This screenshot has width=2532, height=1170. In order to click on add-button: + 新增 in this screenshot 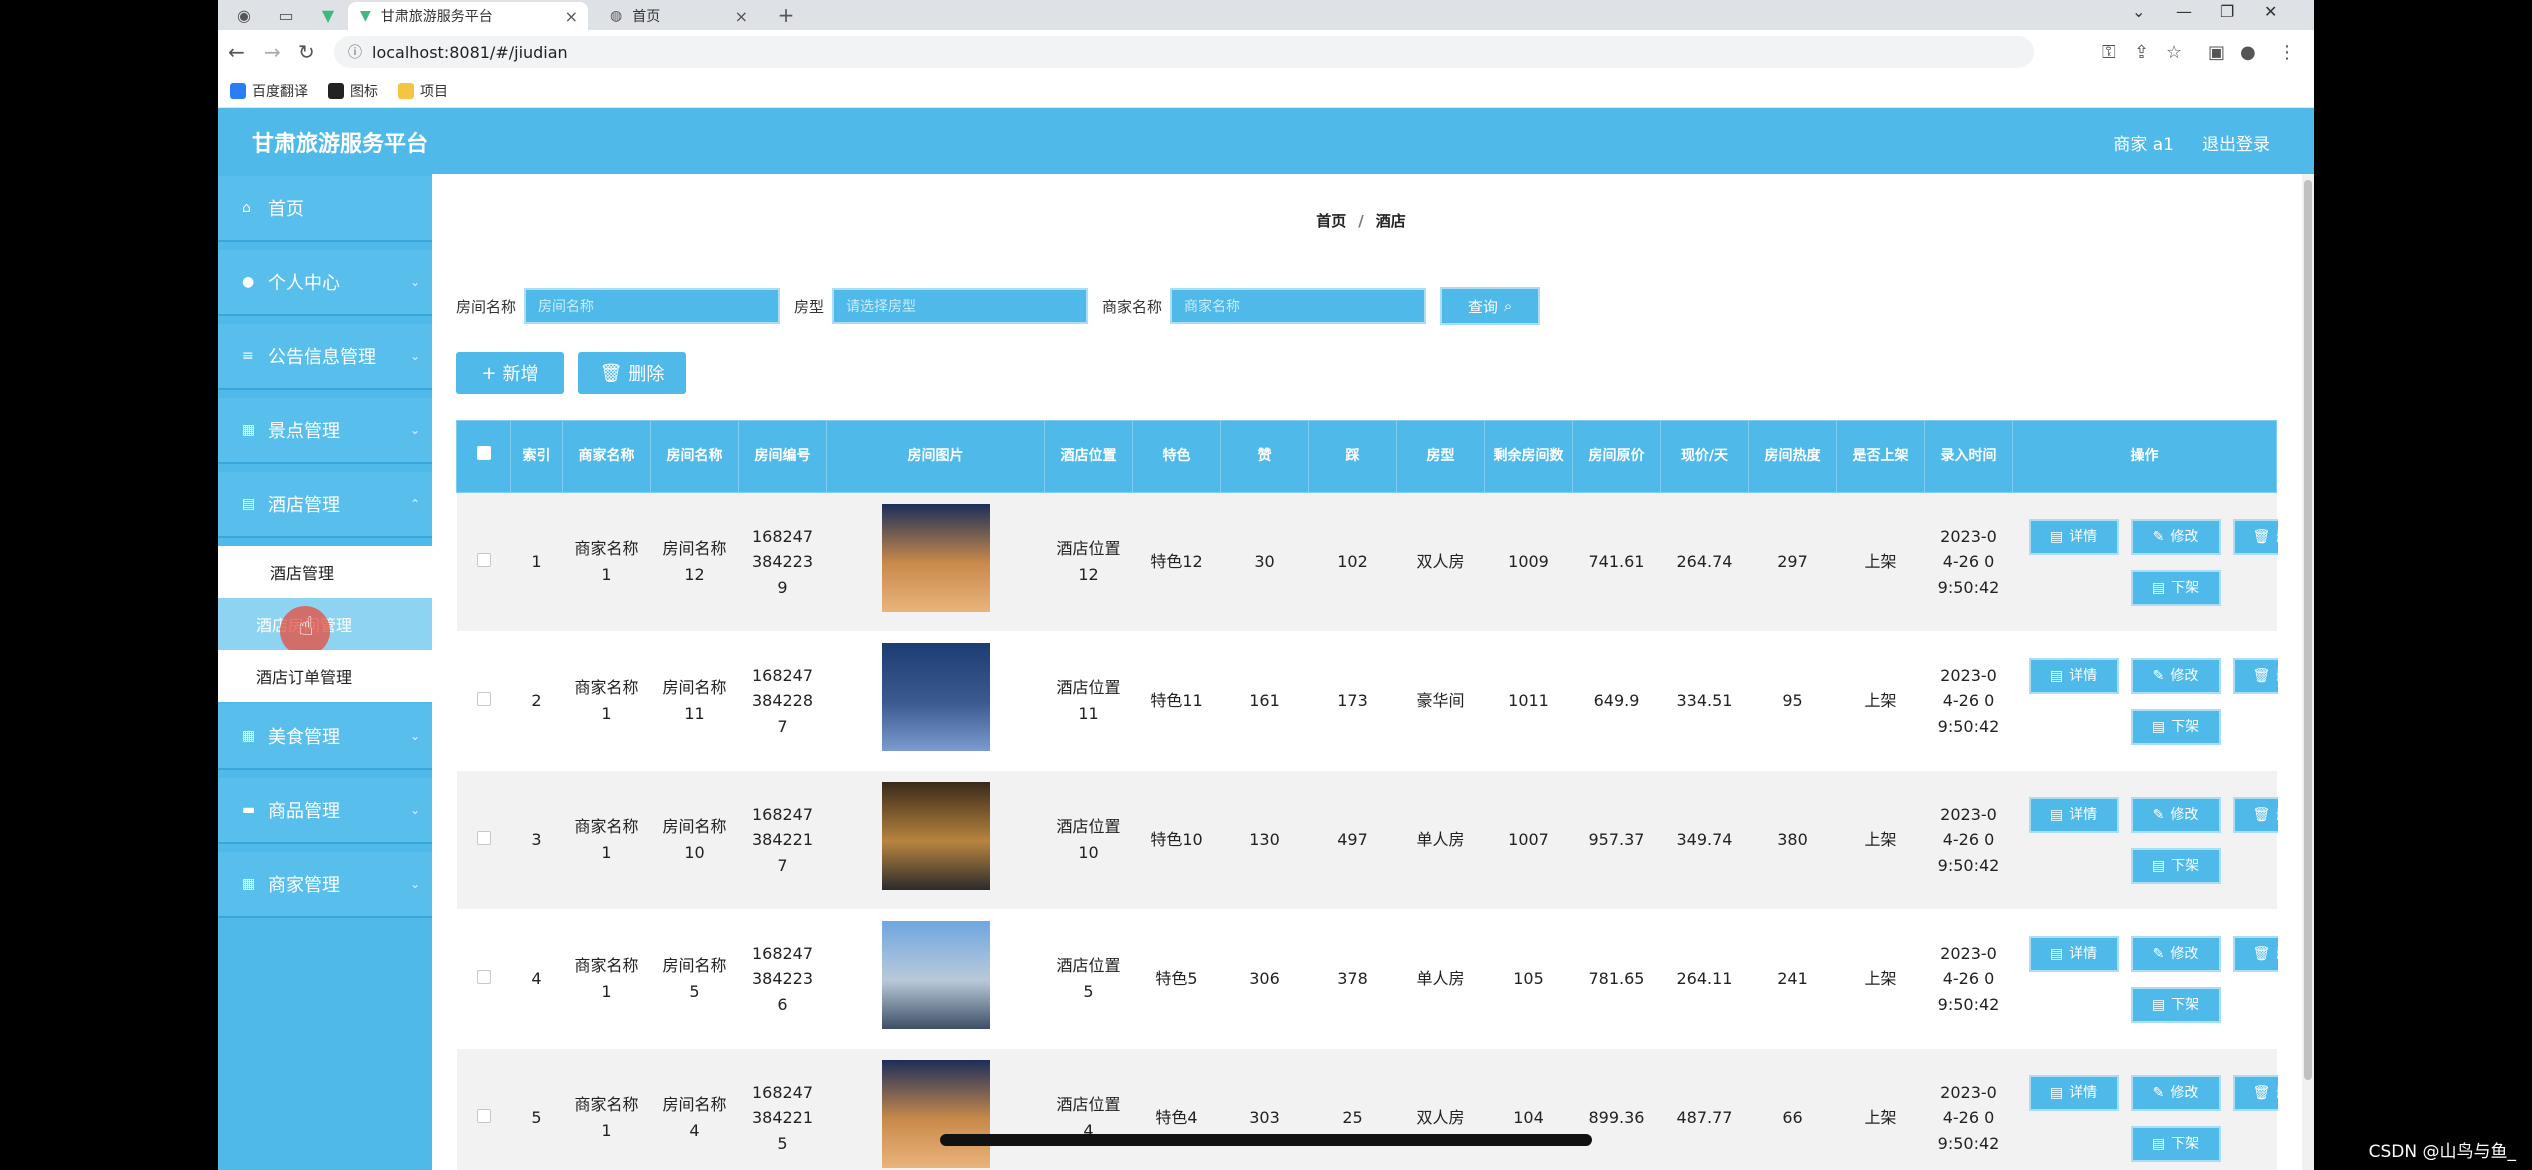, I will do `click(510, 373)`.